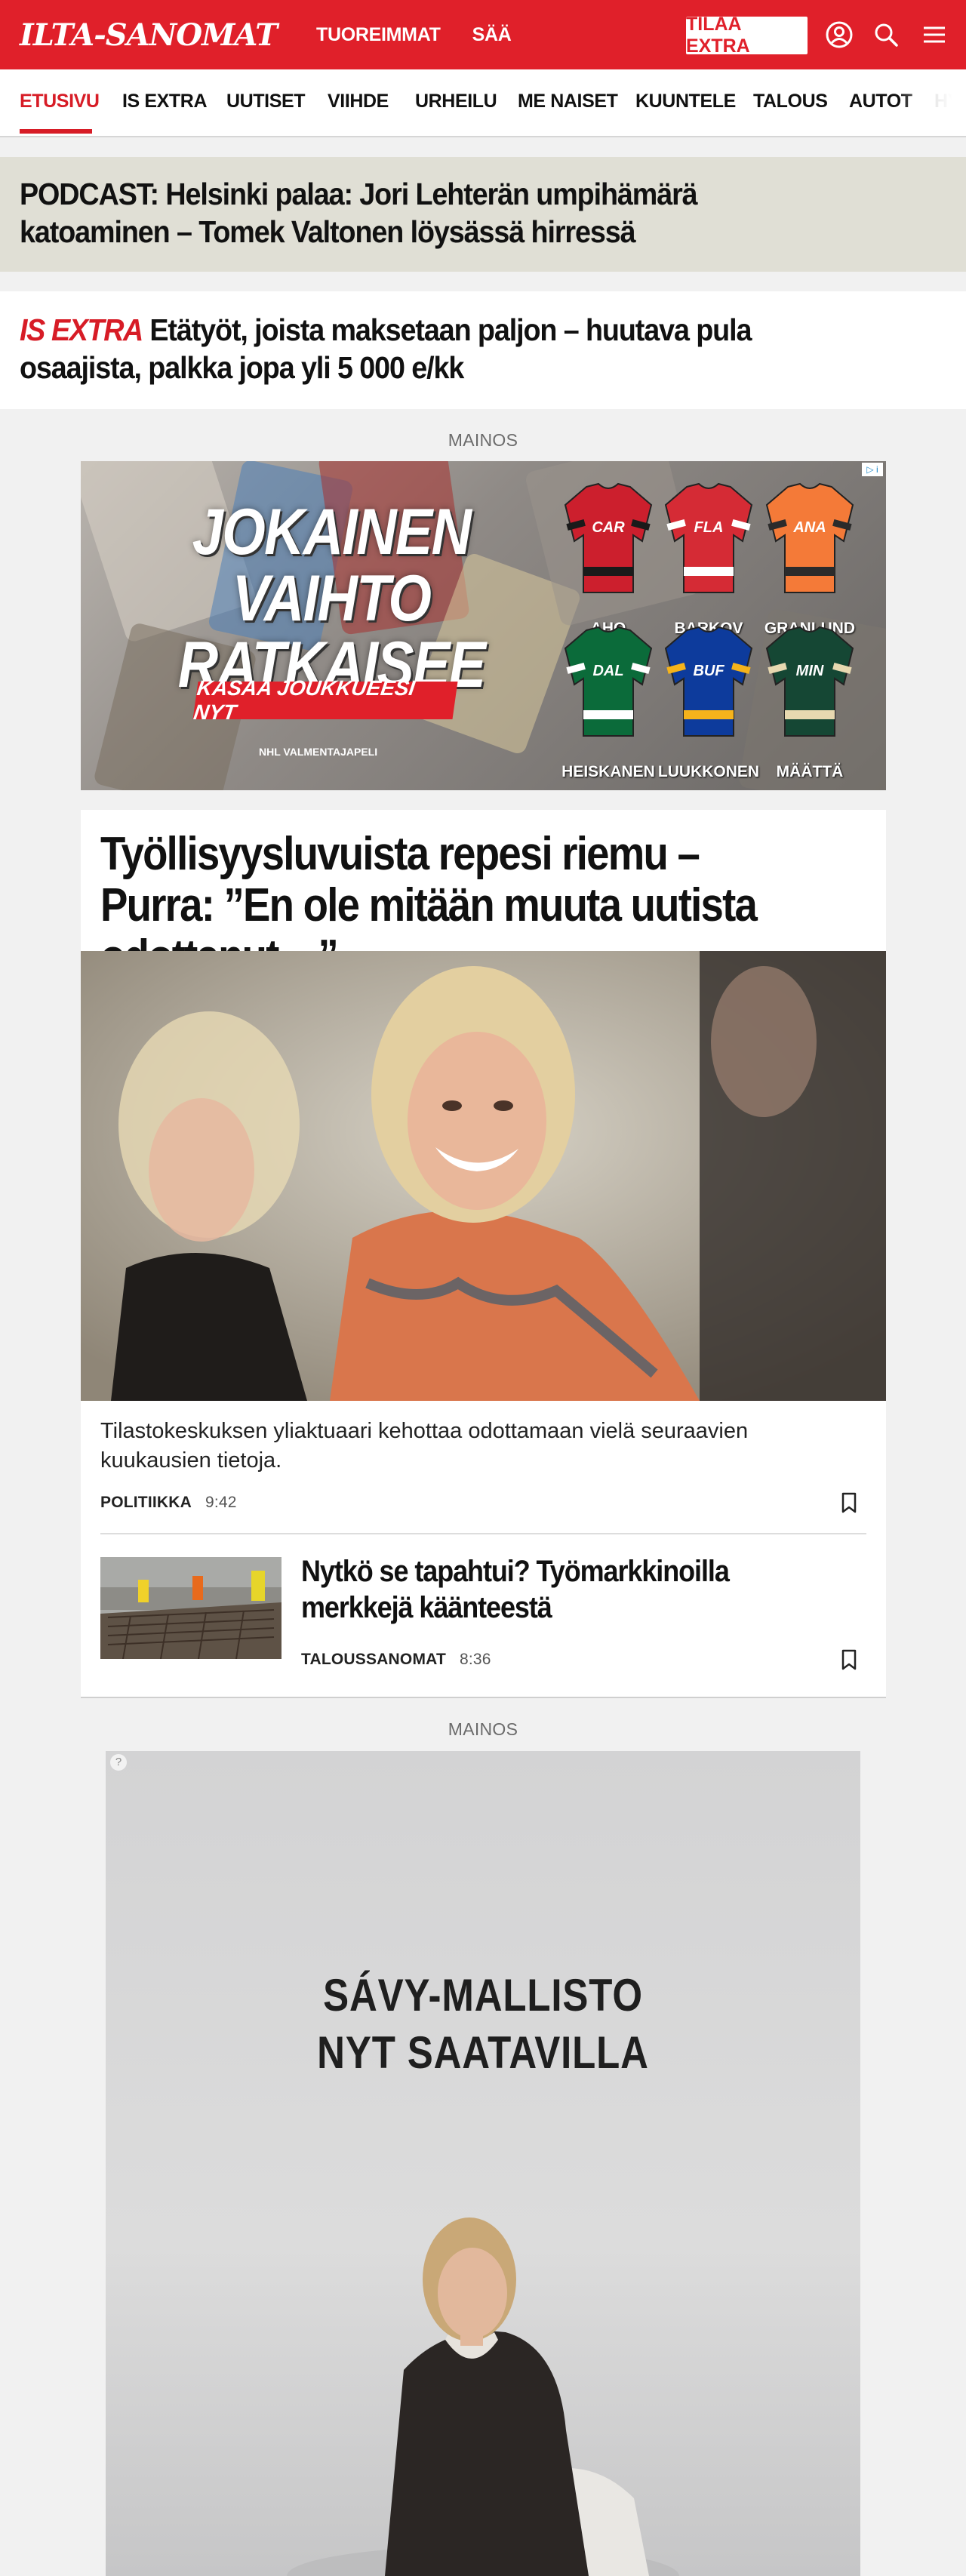 Image resolution: width=966 pixels, height=2576 pixels. Describe the element at coordinates (568, 102) in the screenshot. I see `nav-item-me-naiset: ME NAISET` at that location.